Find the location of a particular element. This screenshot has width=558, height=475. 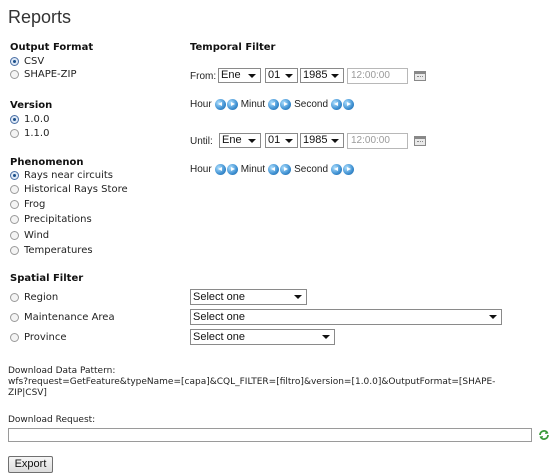

spatial-option-maintenance-area: Maintenance Area is located at coordinates (62, 317).